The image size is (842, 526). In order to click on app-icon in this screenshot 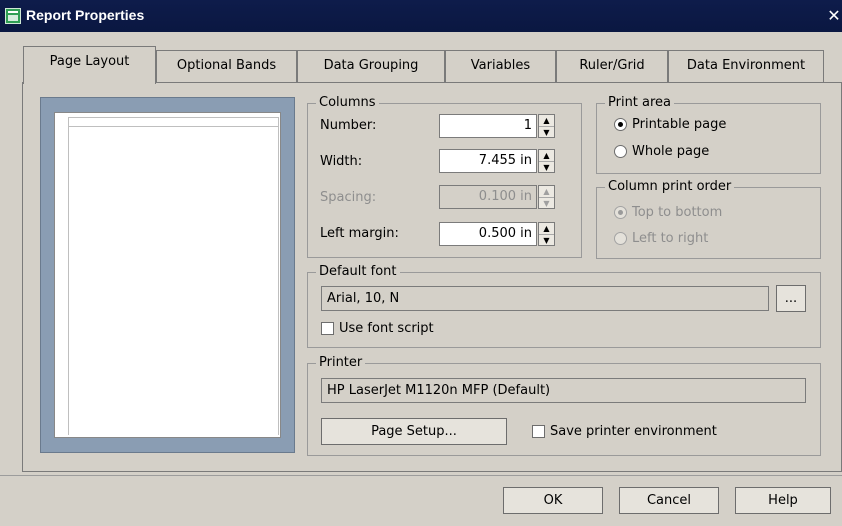, I will do `click(13, 16)`.